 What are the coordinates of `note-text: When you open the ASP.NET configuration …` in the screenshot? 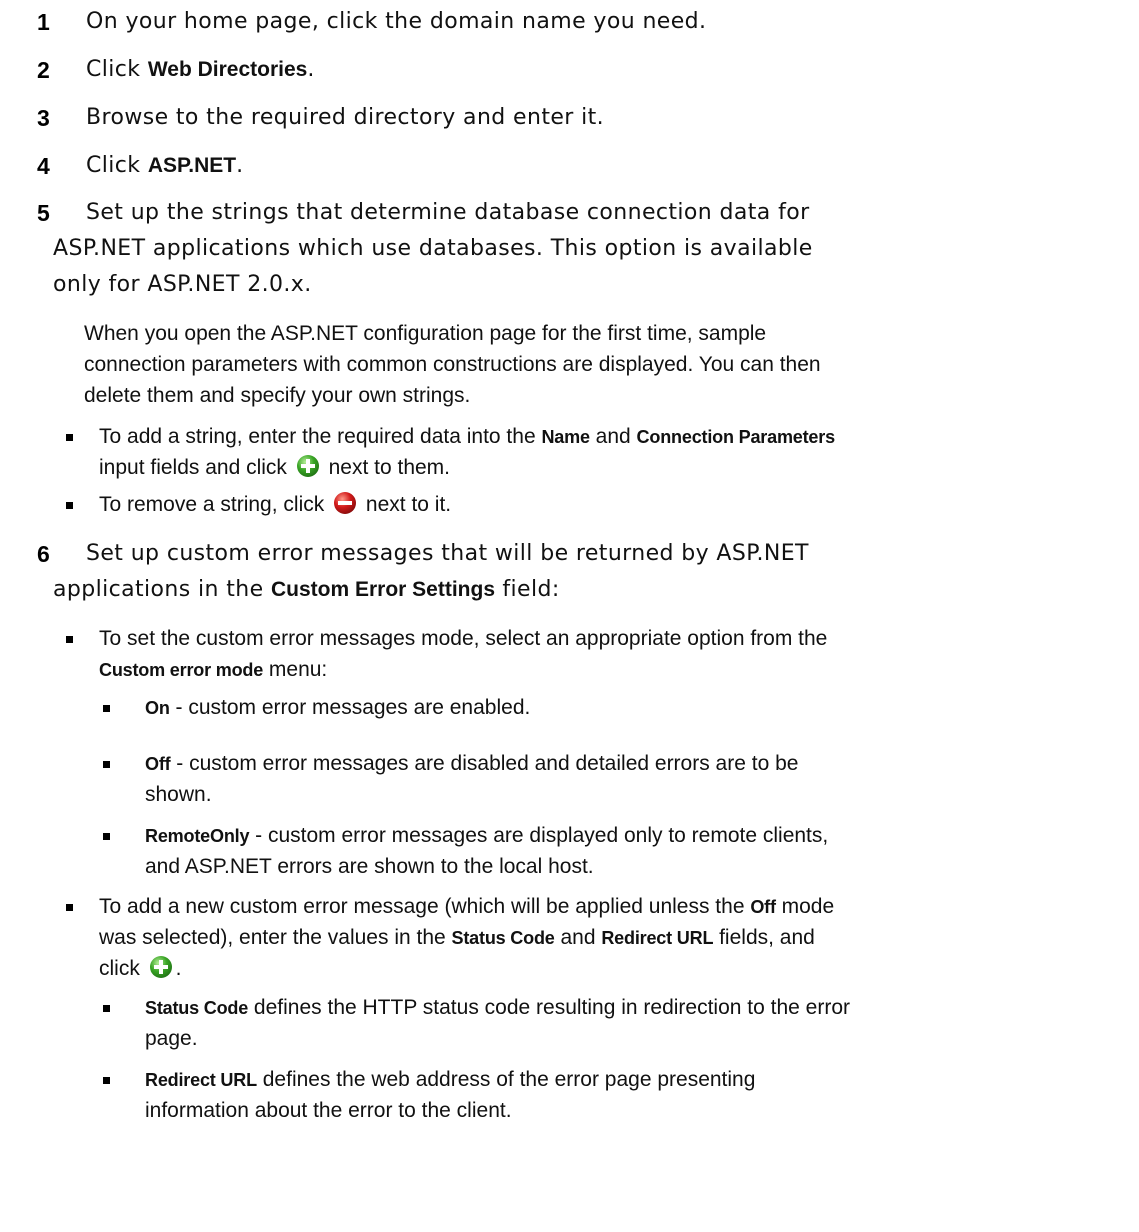 It's located at (425, 333).